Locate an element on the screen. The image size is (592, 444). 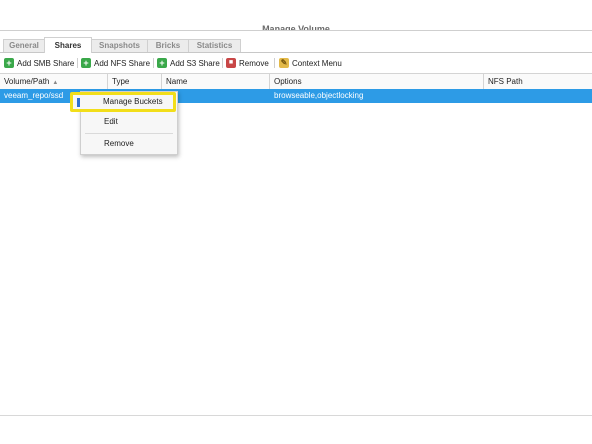
cell-nfs-path is located at coordinates (486, 96).